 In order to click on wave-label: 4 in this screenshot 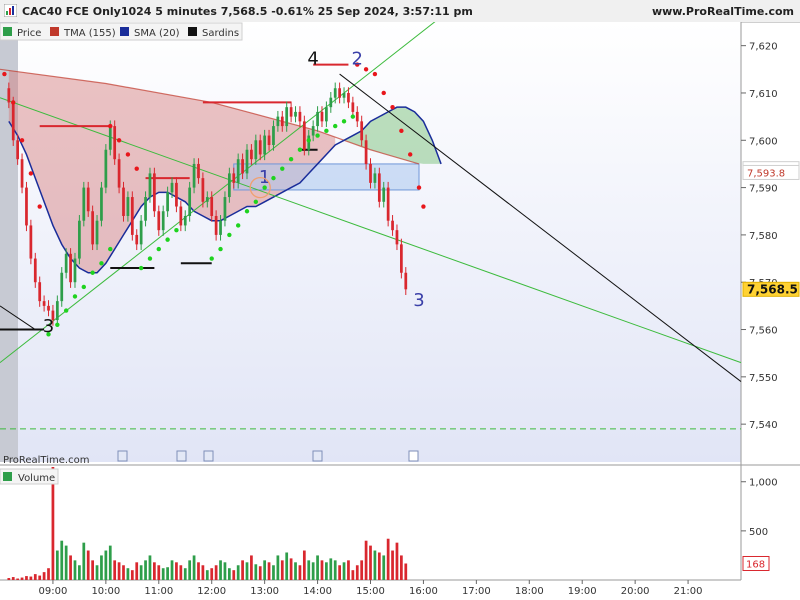, I will do `click(312, 59)`.